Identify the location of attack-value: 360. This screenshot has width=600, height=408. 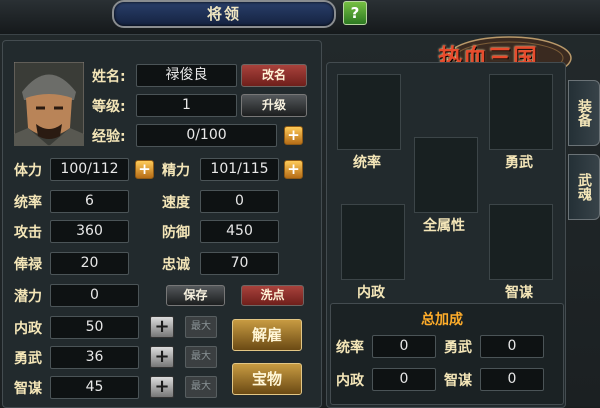
(89, 231).